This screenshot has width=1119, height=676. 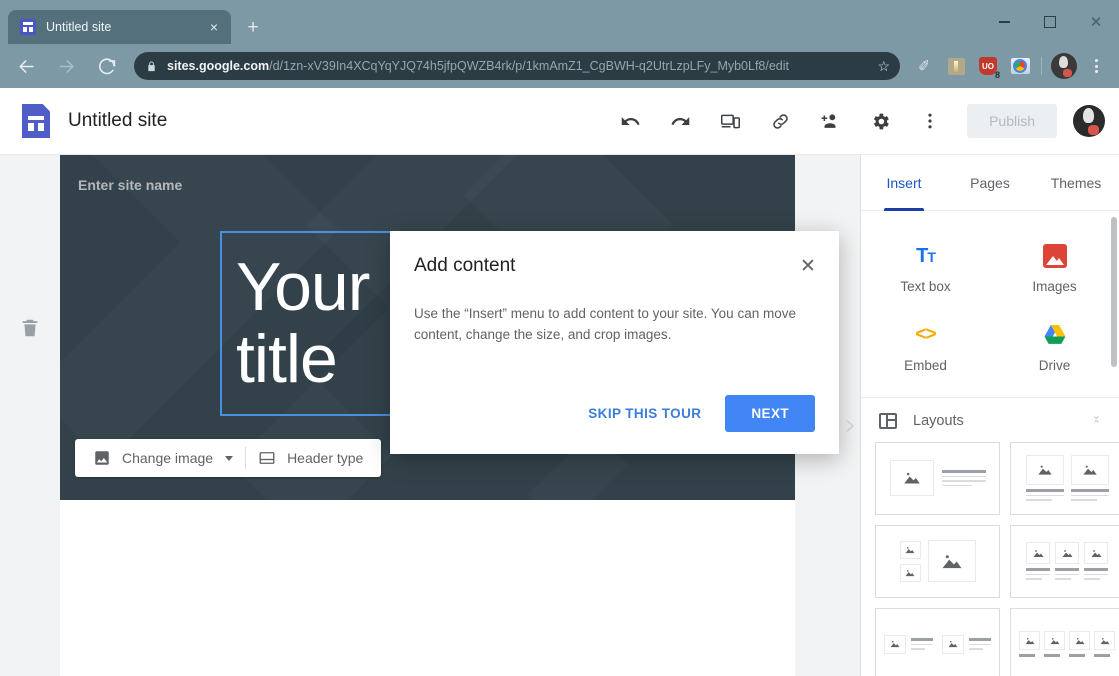 I want to click on insert-images: Images, so click(x=1054, y=270).